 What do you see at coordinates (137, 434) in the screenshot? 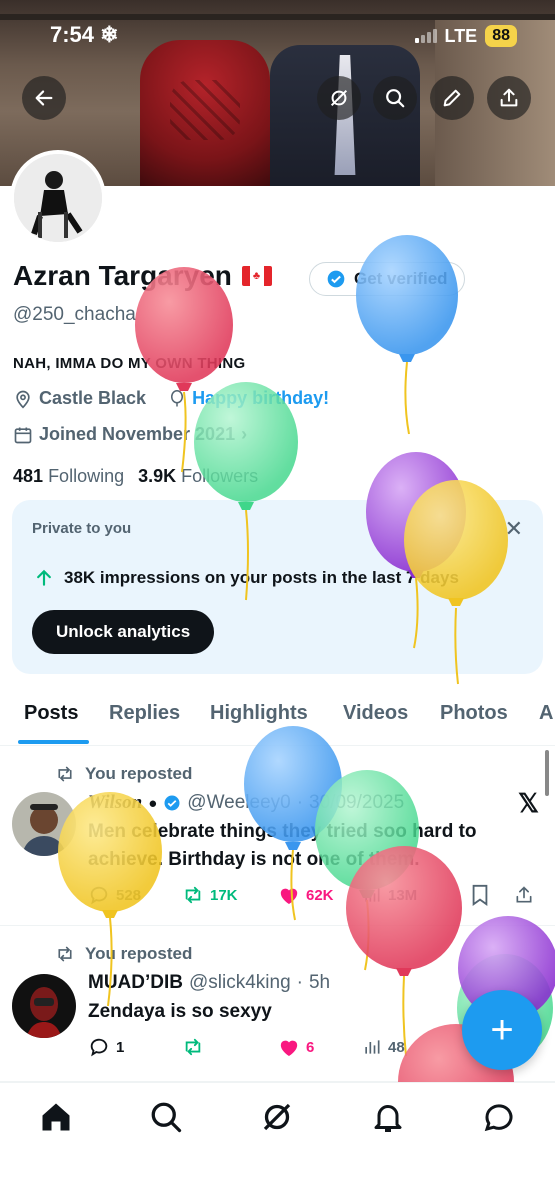
I see `joined-label: Joined November 2021` at bounding box center [137, 434].